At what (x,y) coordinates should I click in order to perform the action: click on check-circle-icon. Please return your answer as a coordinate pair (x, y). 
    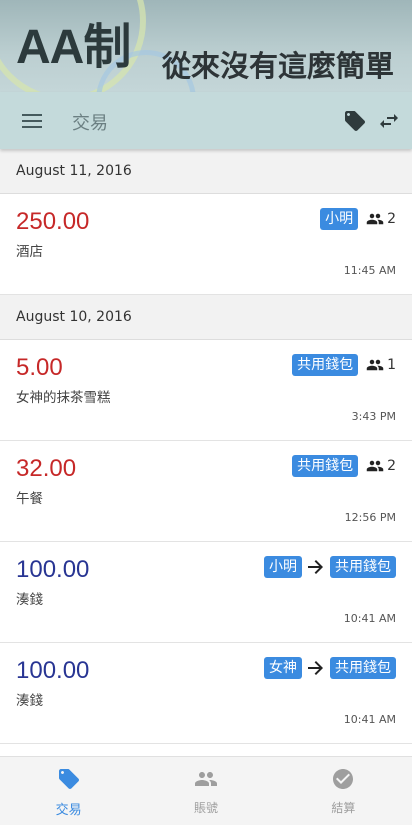
    Looking at the image, I should click on (343, 779).